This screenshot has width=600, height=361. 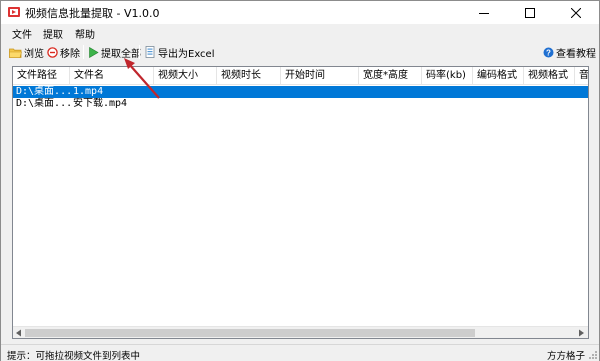 What do you see at coordinates (41, 76) in the screenshot?
I see `column-header-path: 文件路径` at bounding box center [41, 76].